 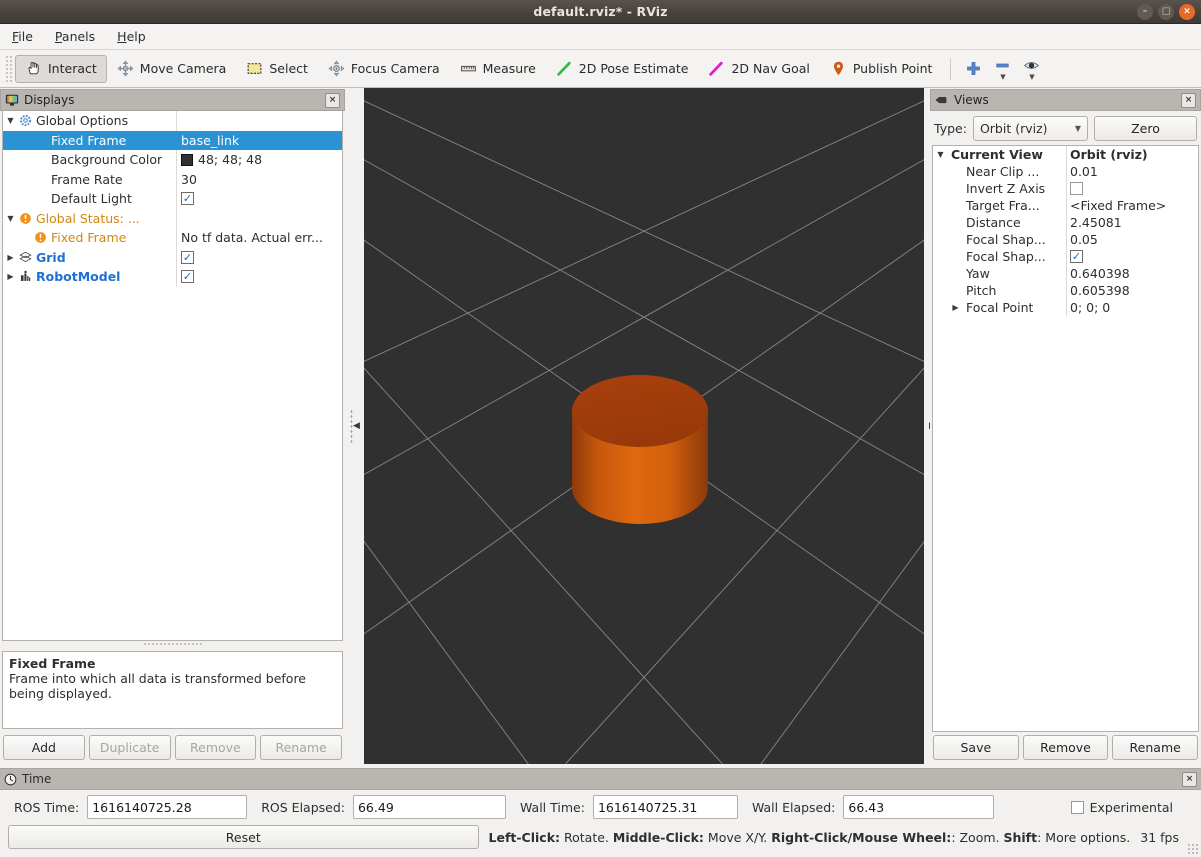 I want to click on tool-focus-camera: Focus Camera, so click(x=384, y=69).